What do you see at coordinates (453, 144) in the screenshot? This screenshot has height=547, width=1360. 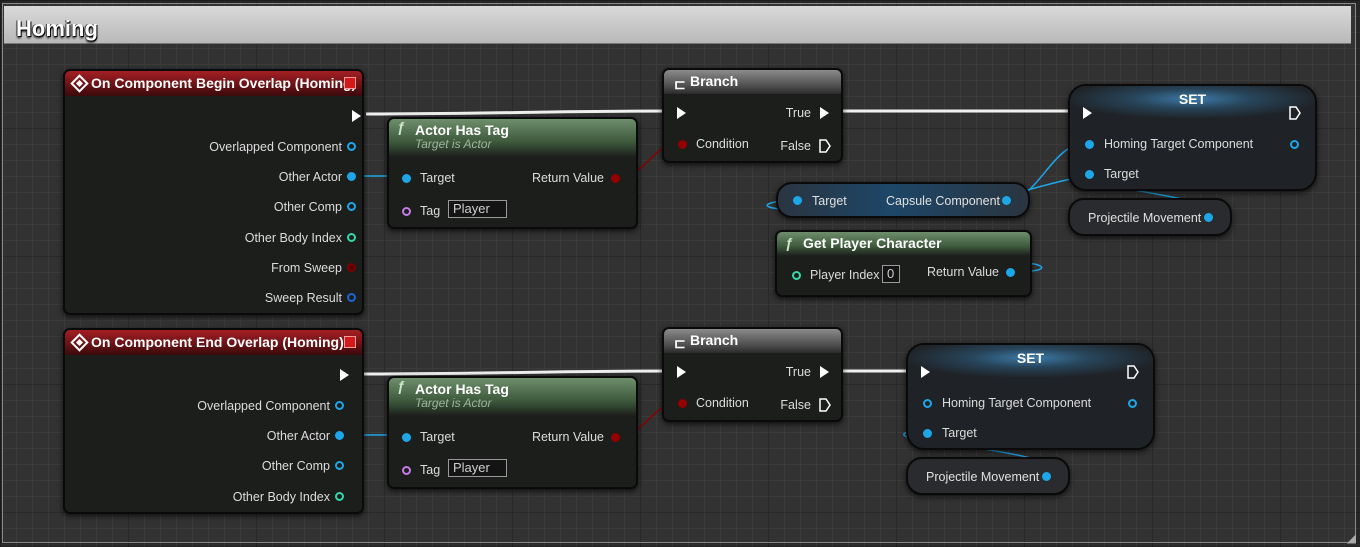 I see `actor-has-tag-subtitle: Target is Actor` at bounding box center [453, 144].